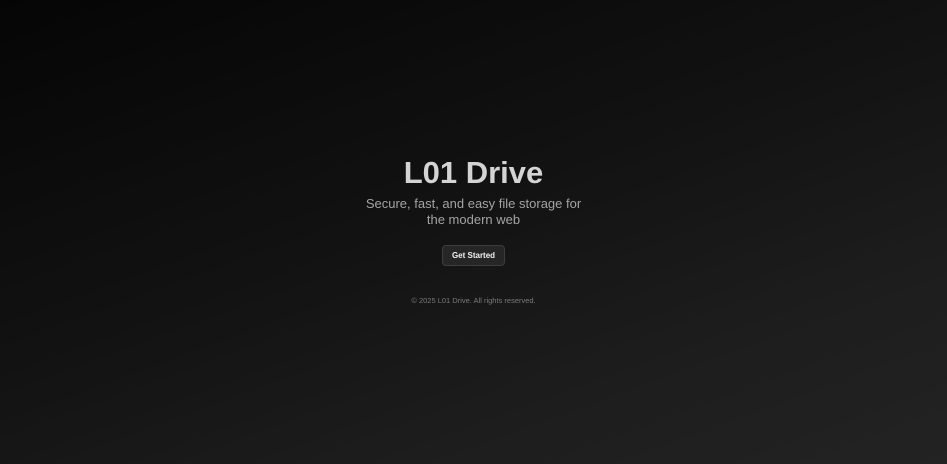 The width and height of the screenshot is (947, 464). Describe the element at coordinates (473, 172) in the screenshot. I see `page-title: L01 Drive` at that location.